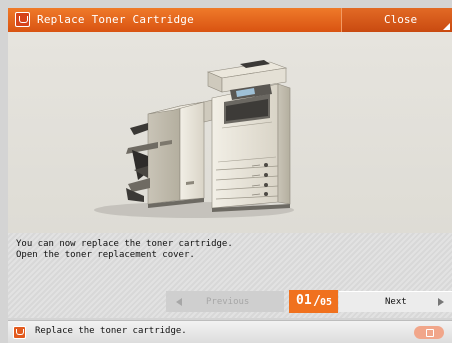  Describe the element at coordinates (230, 331) in the screenshot. I see `status-bar: Replace the toner cartridge.` at that location.